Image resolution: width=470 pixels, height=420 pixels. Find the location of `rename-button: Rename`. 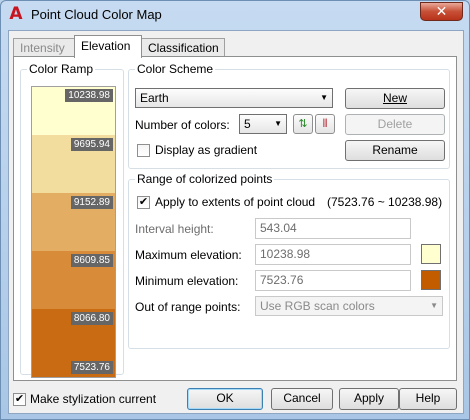

rename-button: Rename is located at coordinates (395, 150).